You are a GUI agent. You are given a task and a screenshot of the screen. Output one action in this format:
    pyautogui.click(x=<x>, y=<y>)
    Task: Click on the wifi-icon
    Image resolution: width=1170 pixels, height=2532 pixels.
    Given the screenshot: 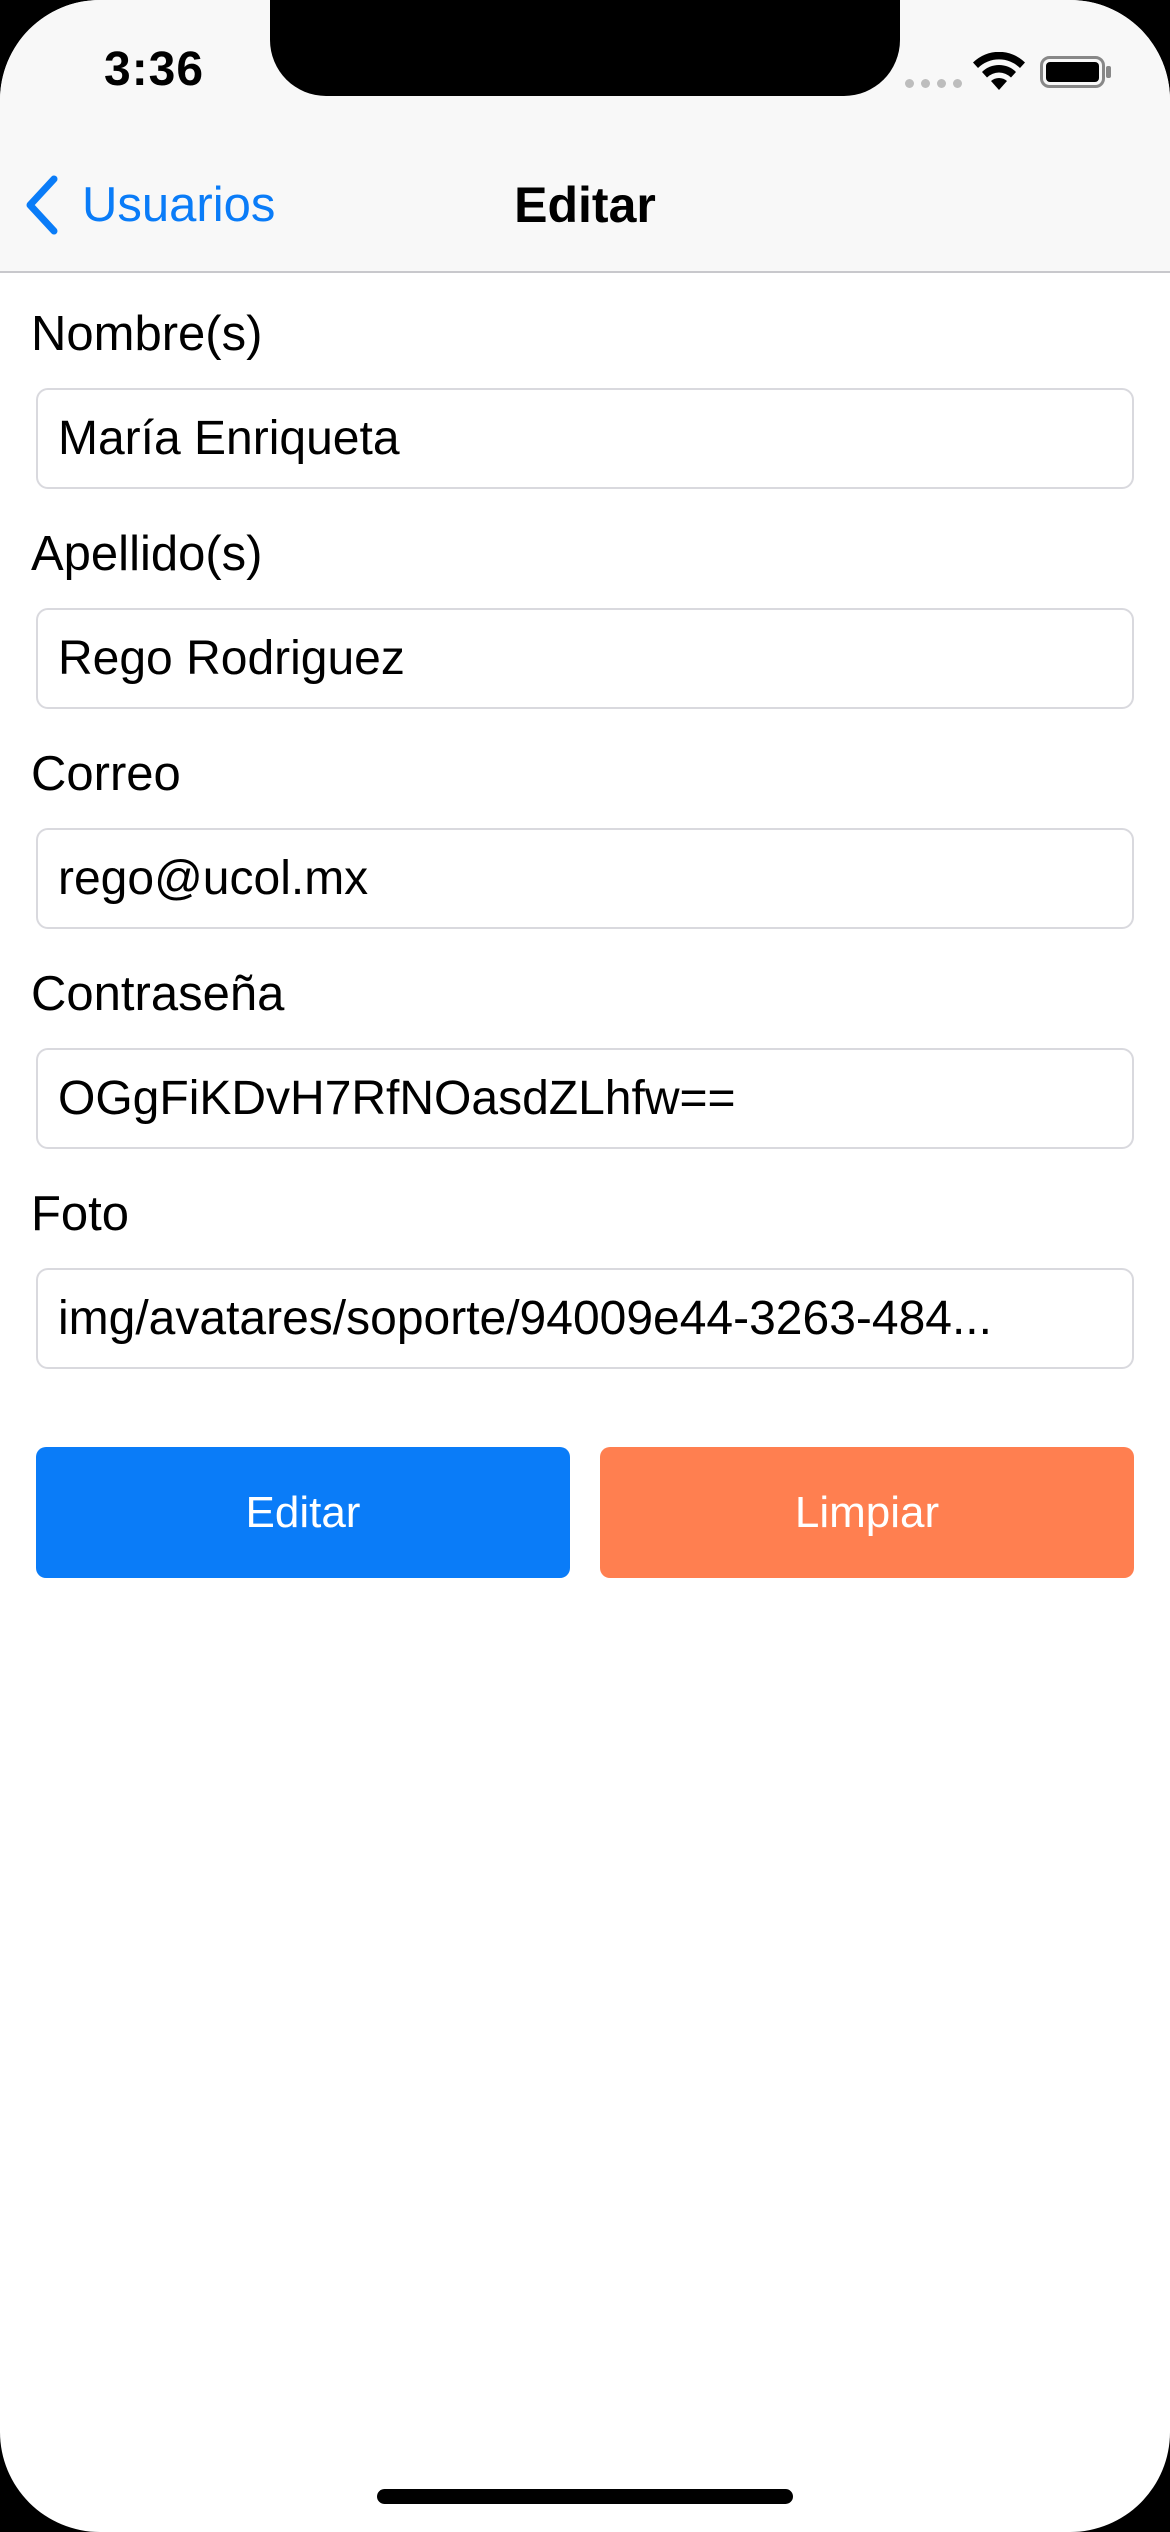 What is the action you would take?
    pyautogui.click(x=999, y=71)
    